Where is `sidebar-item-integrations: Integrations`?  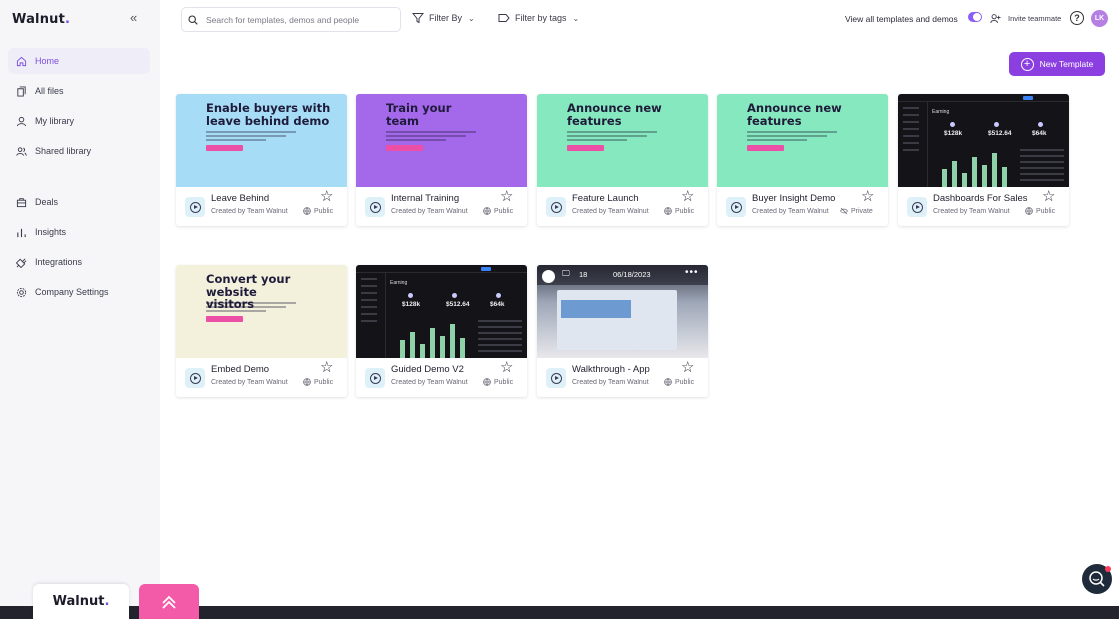 sidebar-item-integrations: Integrations is located at coordinates (79, 262).